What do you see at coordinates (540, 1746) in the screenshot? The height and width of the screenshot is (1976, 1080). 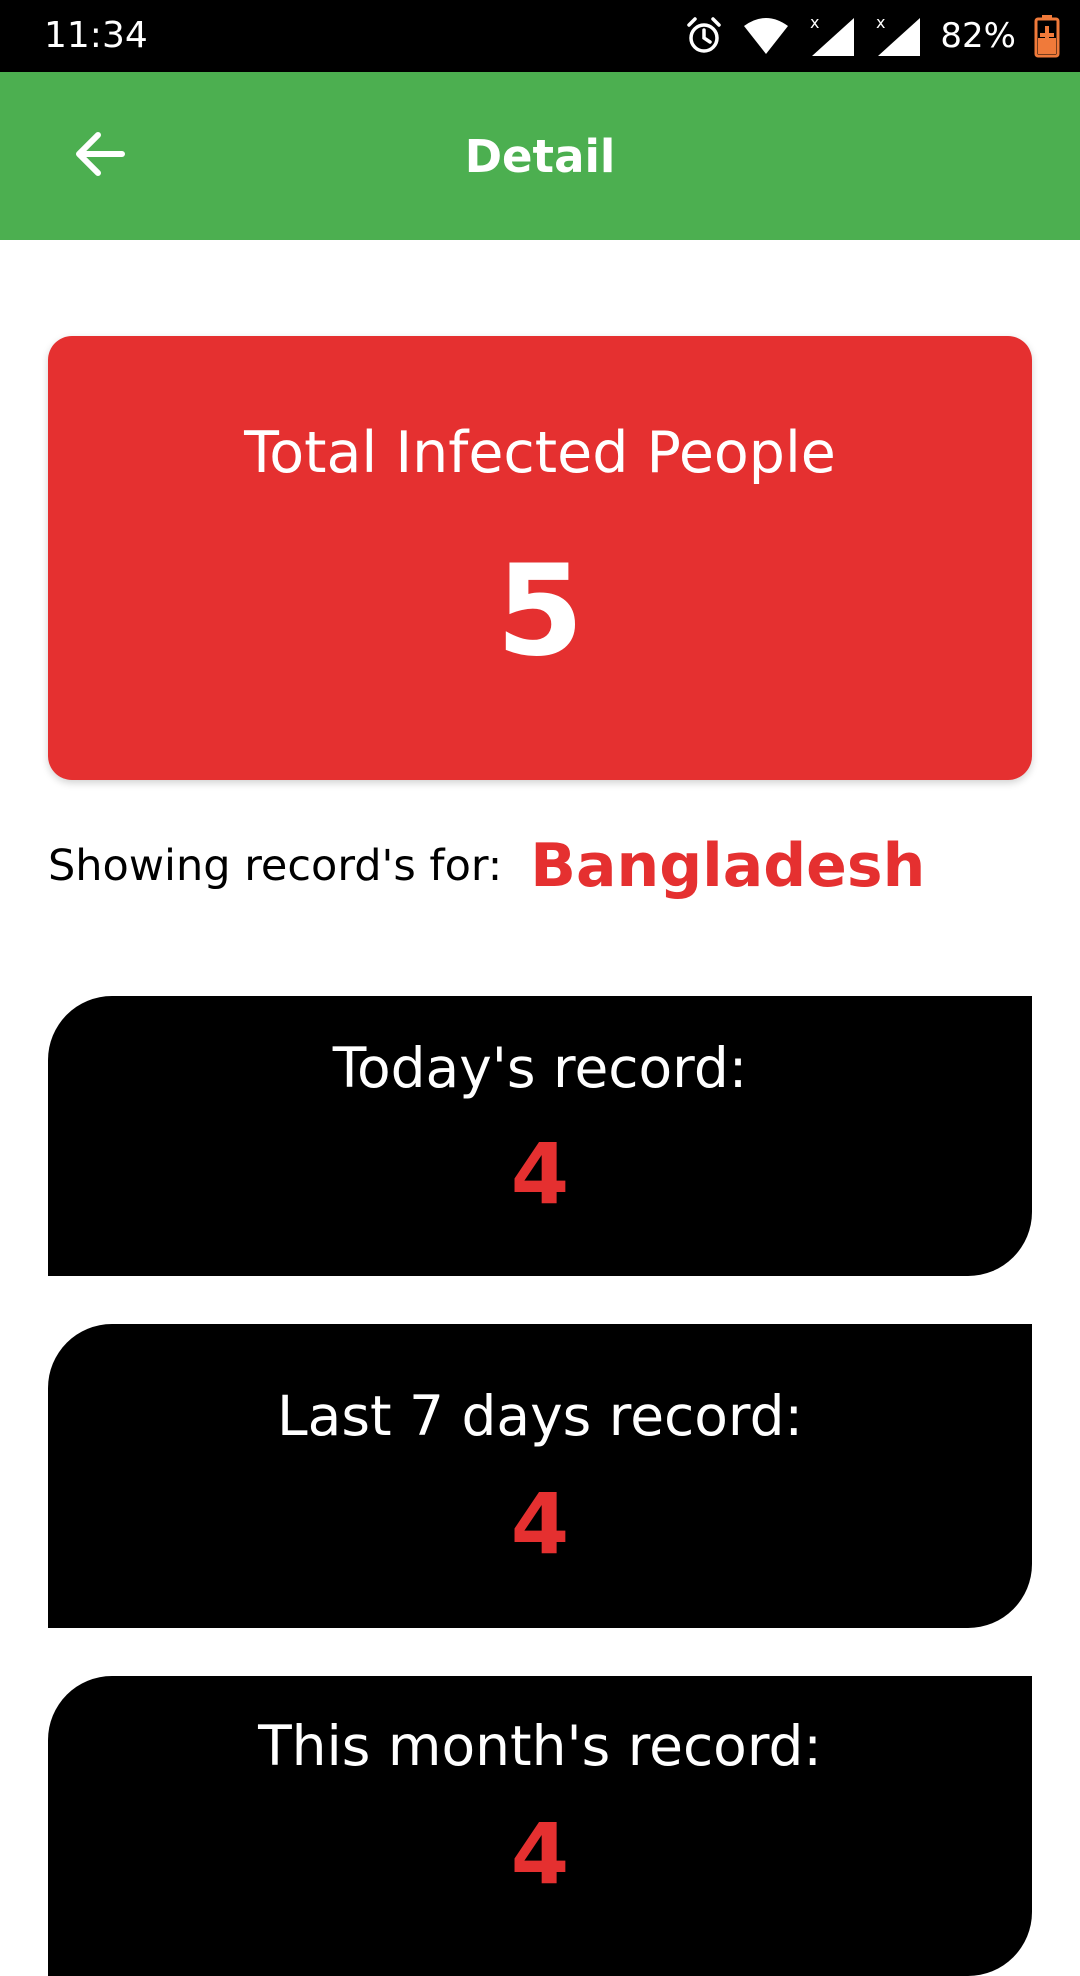 I see `record-label: This month's record:` at bounding box center [540, 1746].